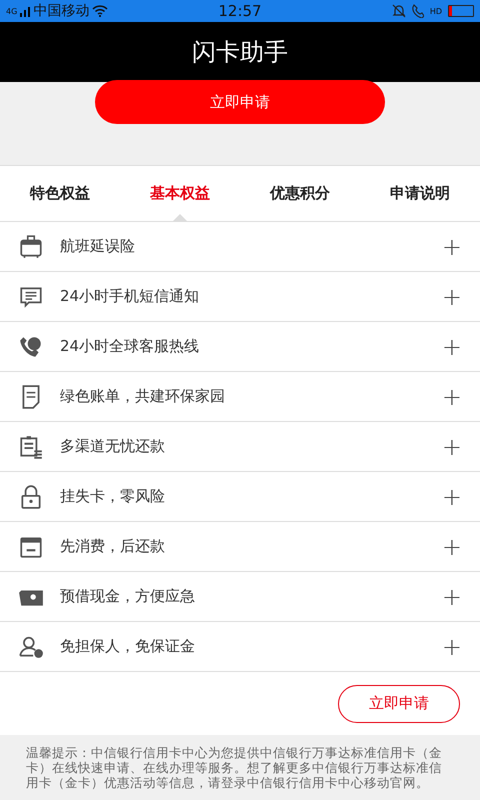 The width and height of the screenshot is (480, 800). I want to click on network-type: 4G, so click(12, 11).